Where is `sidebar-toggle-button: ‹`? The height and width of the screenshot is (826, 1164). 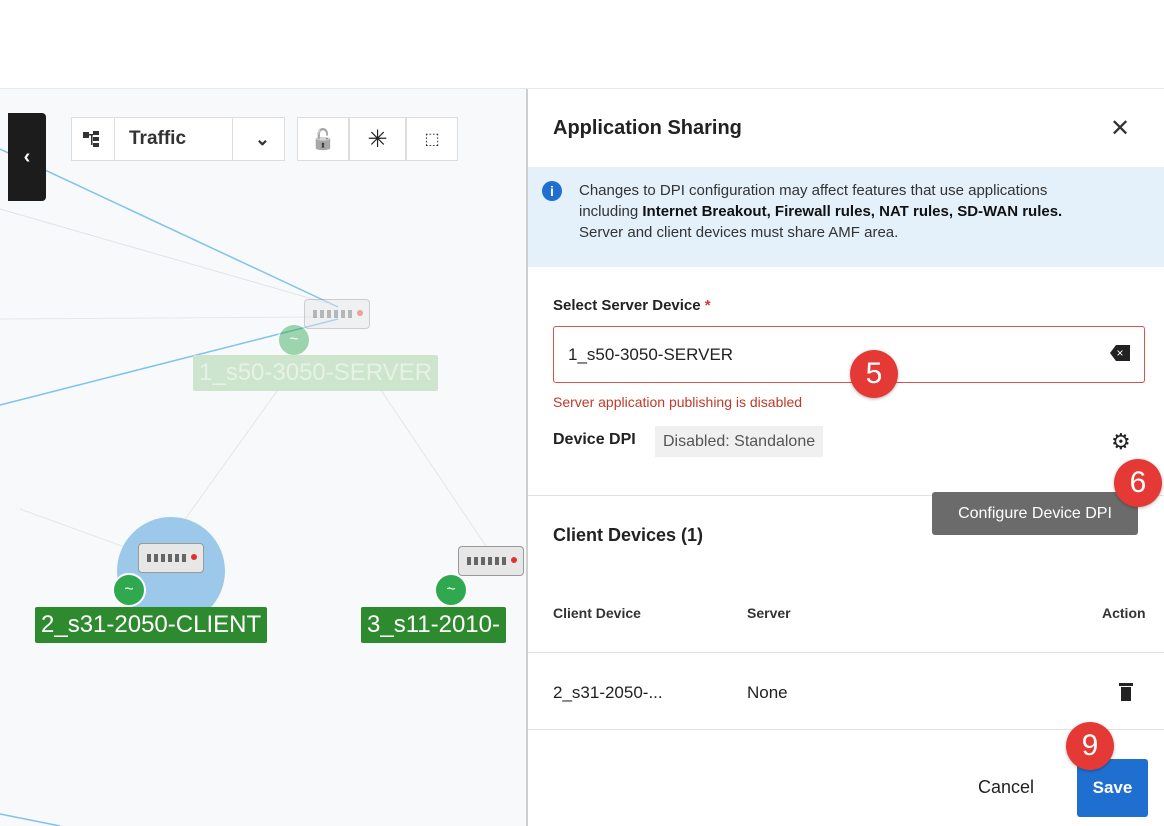 sidebar-toggle-button: ‹ is located at coordinates (27, 157).